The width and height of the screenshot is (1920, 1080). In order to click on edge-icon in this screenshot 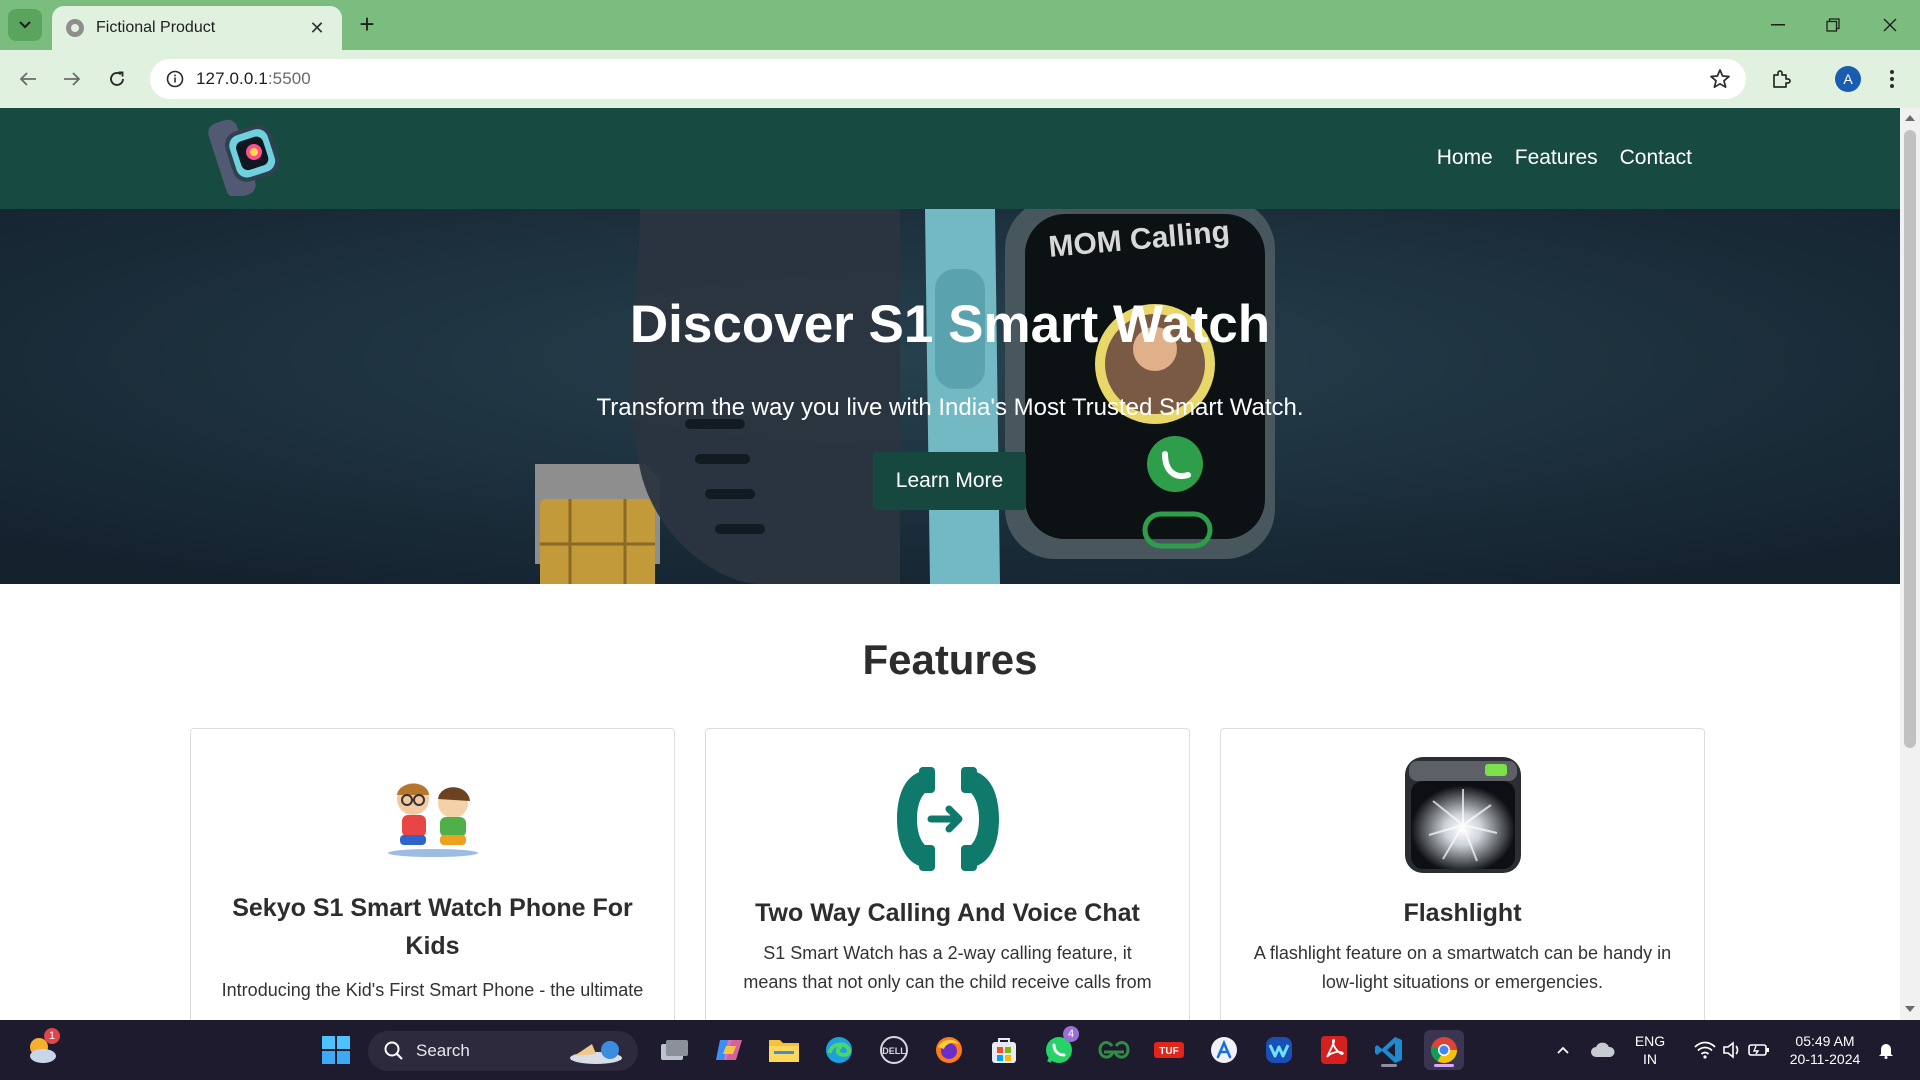, I will do `click(839, 1050)`.